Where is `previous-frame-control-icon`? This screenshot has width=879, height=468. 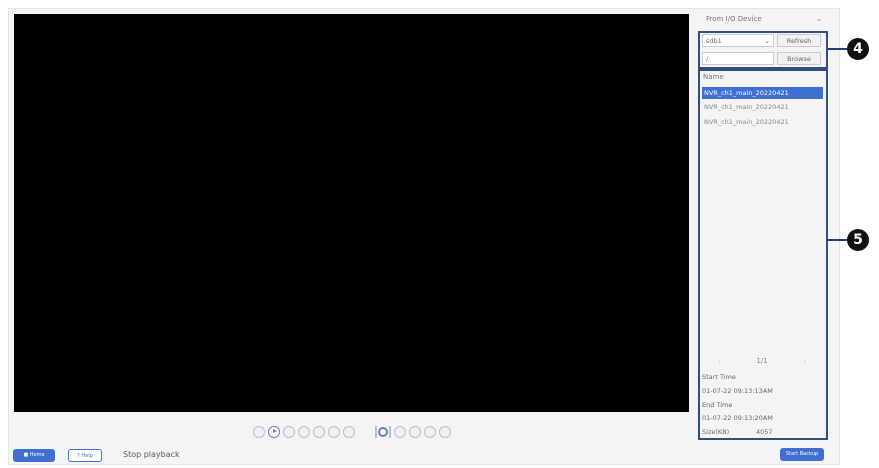
previous-frame-control-icon is located at coordinates (333, 432).